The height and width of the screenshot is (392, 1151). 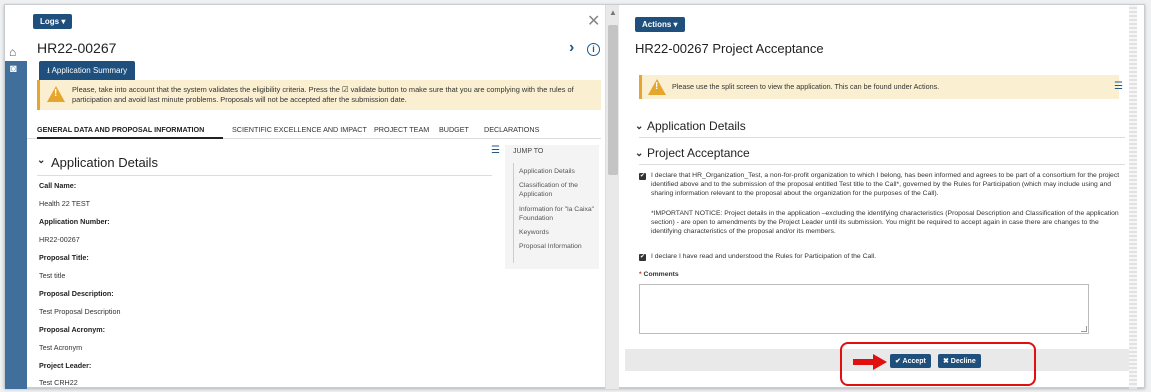 What do you see at coordinates (58, 185) in the screenshot?
I see `field-label: Call Name:` at bounding box center [58, 185].